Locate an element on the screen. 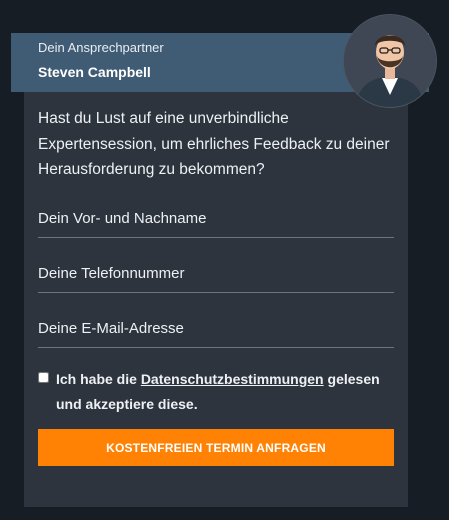 This screenshot has width=449, height=520. avatar is located at coordinates (390, 61).